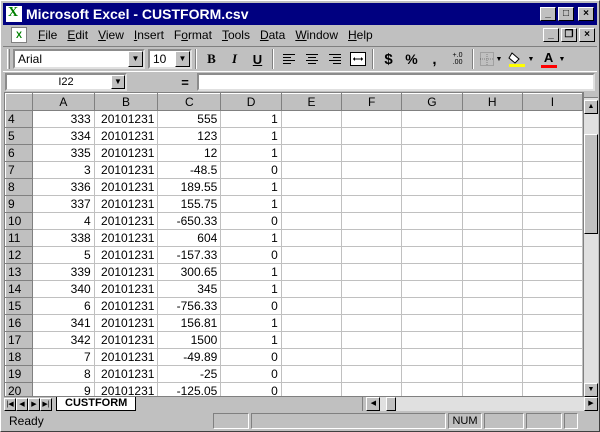 Image resolution: width=600 pixels, height=432 pixels. What do you see at coordinates (391, 404) in the screenshot?
I see `horizontal-scroll-thumb` at bounding box center [391, 404].